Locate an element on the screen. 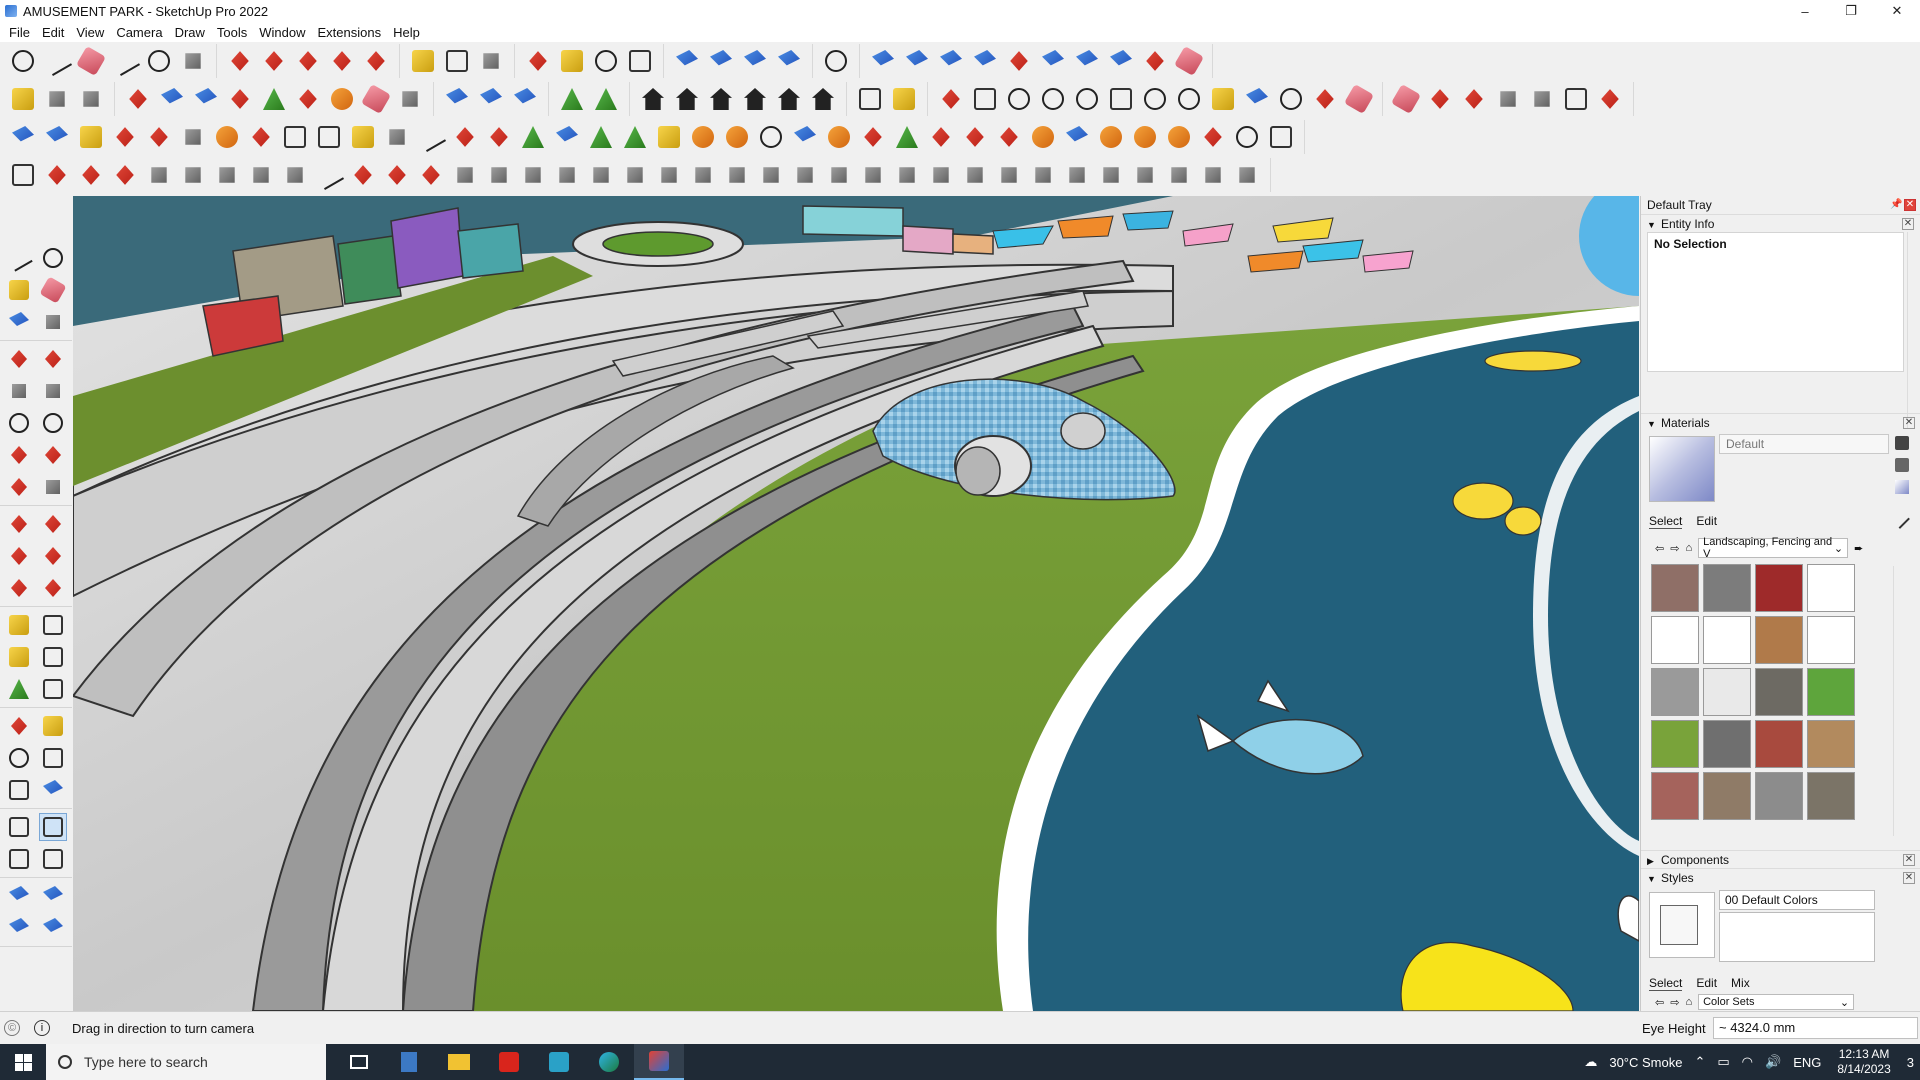 This screenshot has height=1080, width=1920. style-collection-select: Color Sets ⌄ is located at coordinates (1776, 1002).